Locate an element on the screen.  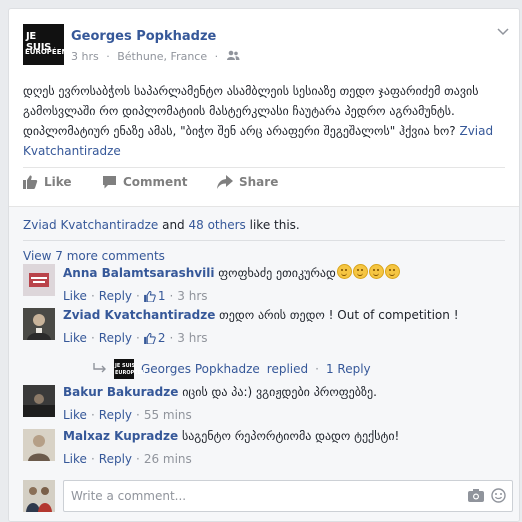
comment-actions: Like · Reply · 2 · 3 hrs is located at coordinates (135, 338).